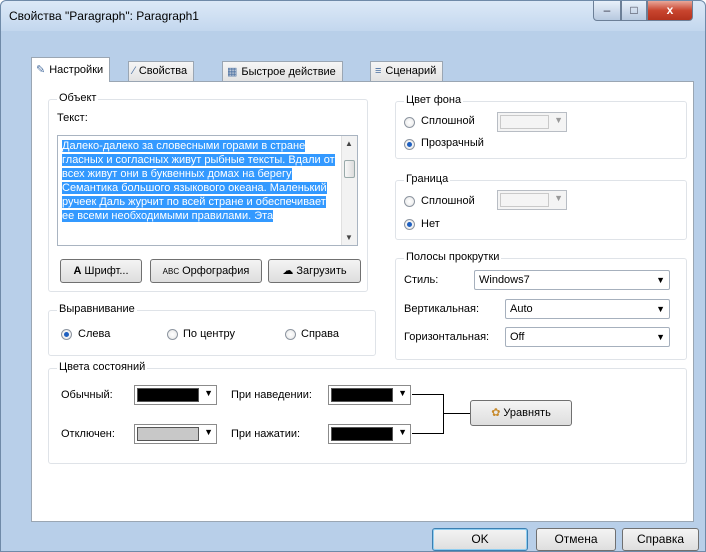 This screenshot has width=706, height=552. What do you see at coordinates (76, 70) in the screenshot?
I see `tab-settings-label: Настройки` at bounding box center [76, 70].